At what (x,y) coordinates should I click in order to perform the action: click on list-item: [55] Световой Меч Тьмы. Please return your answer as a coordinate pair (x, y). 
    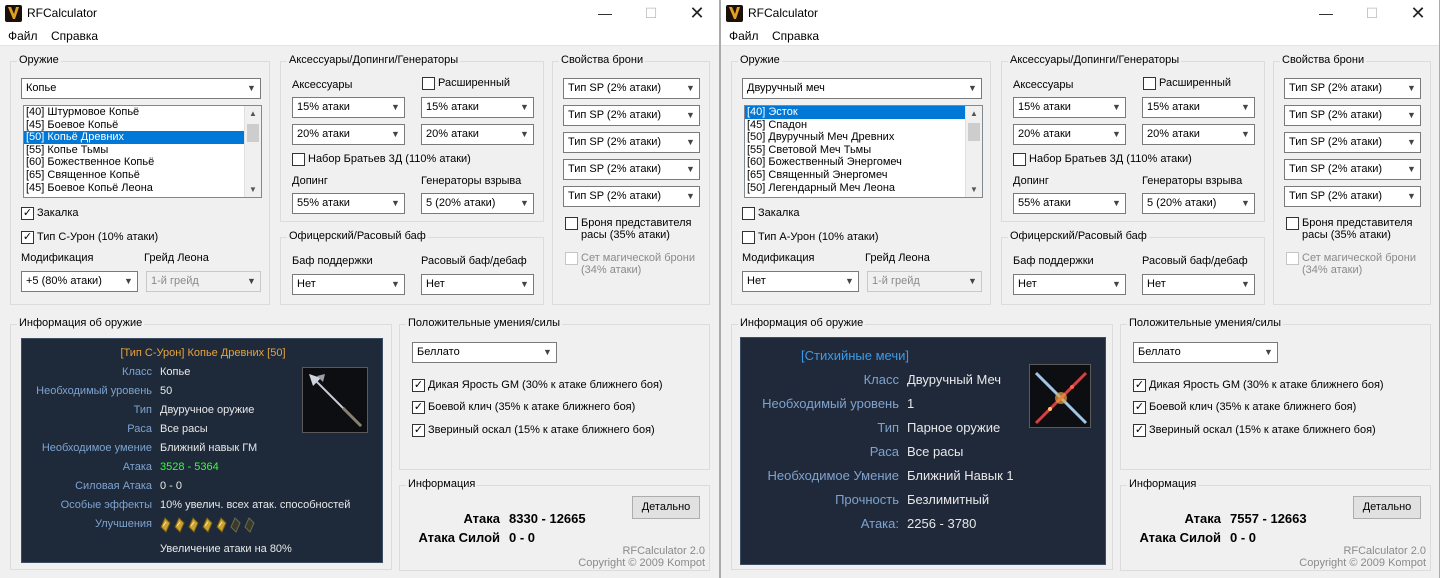
    Looking at the image, I should click on (863, 150).